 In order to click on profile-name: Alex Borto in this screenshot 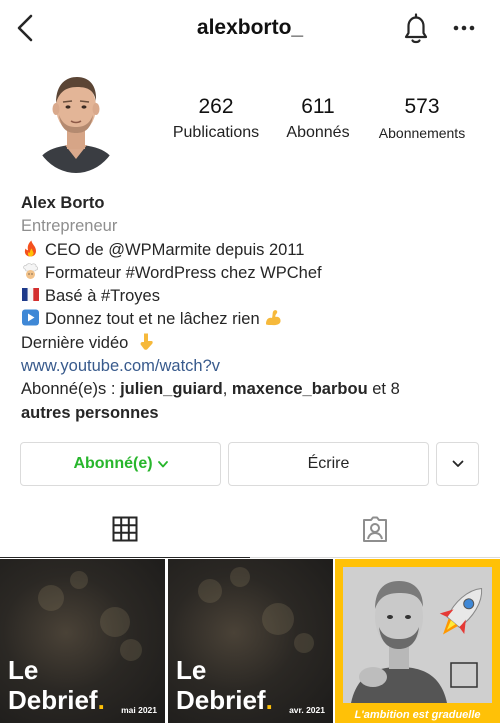, I will do `click(63, 203)`.